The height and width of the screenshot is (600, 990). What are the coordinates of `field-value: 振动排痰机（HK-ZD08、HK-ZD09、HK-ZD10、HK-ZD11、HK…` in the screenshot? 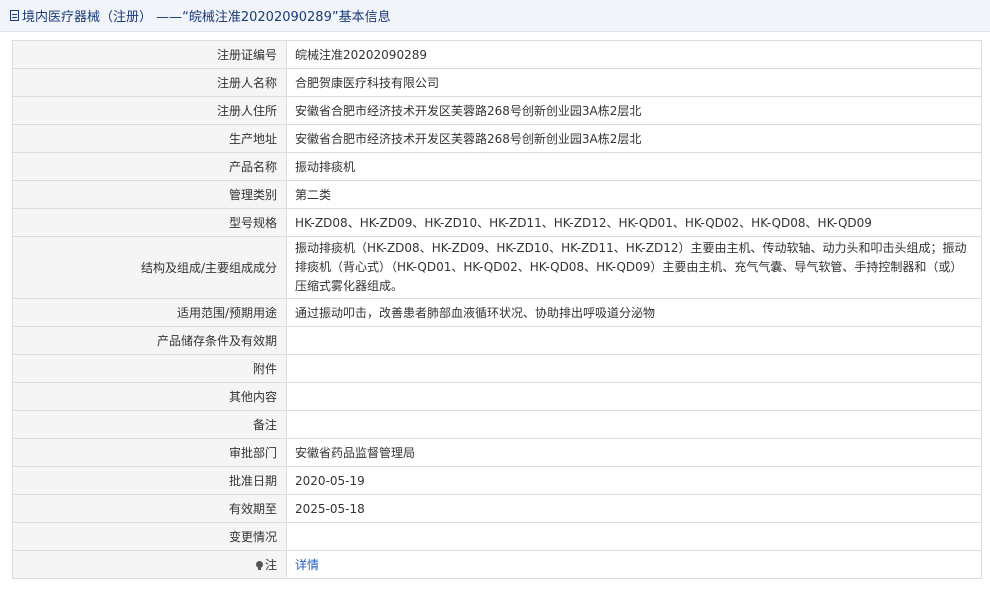 It's located at (634, 267).